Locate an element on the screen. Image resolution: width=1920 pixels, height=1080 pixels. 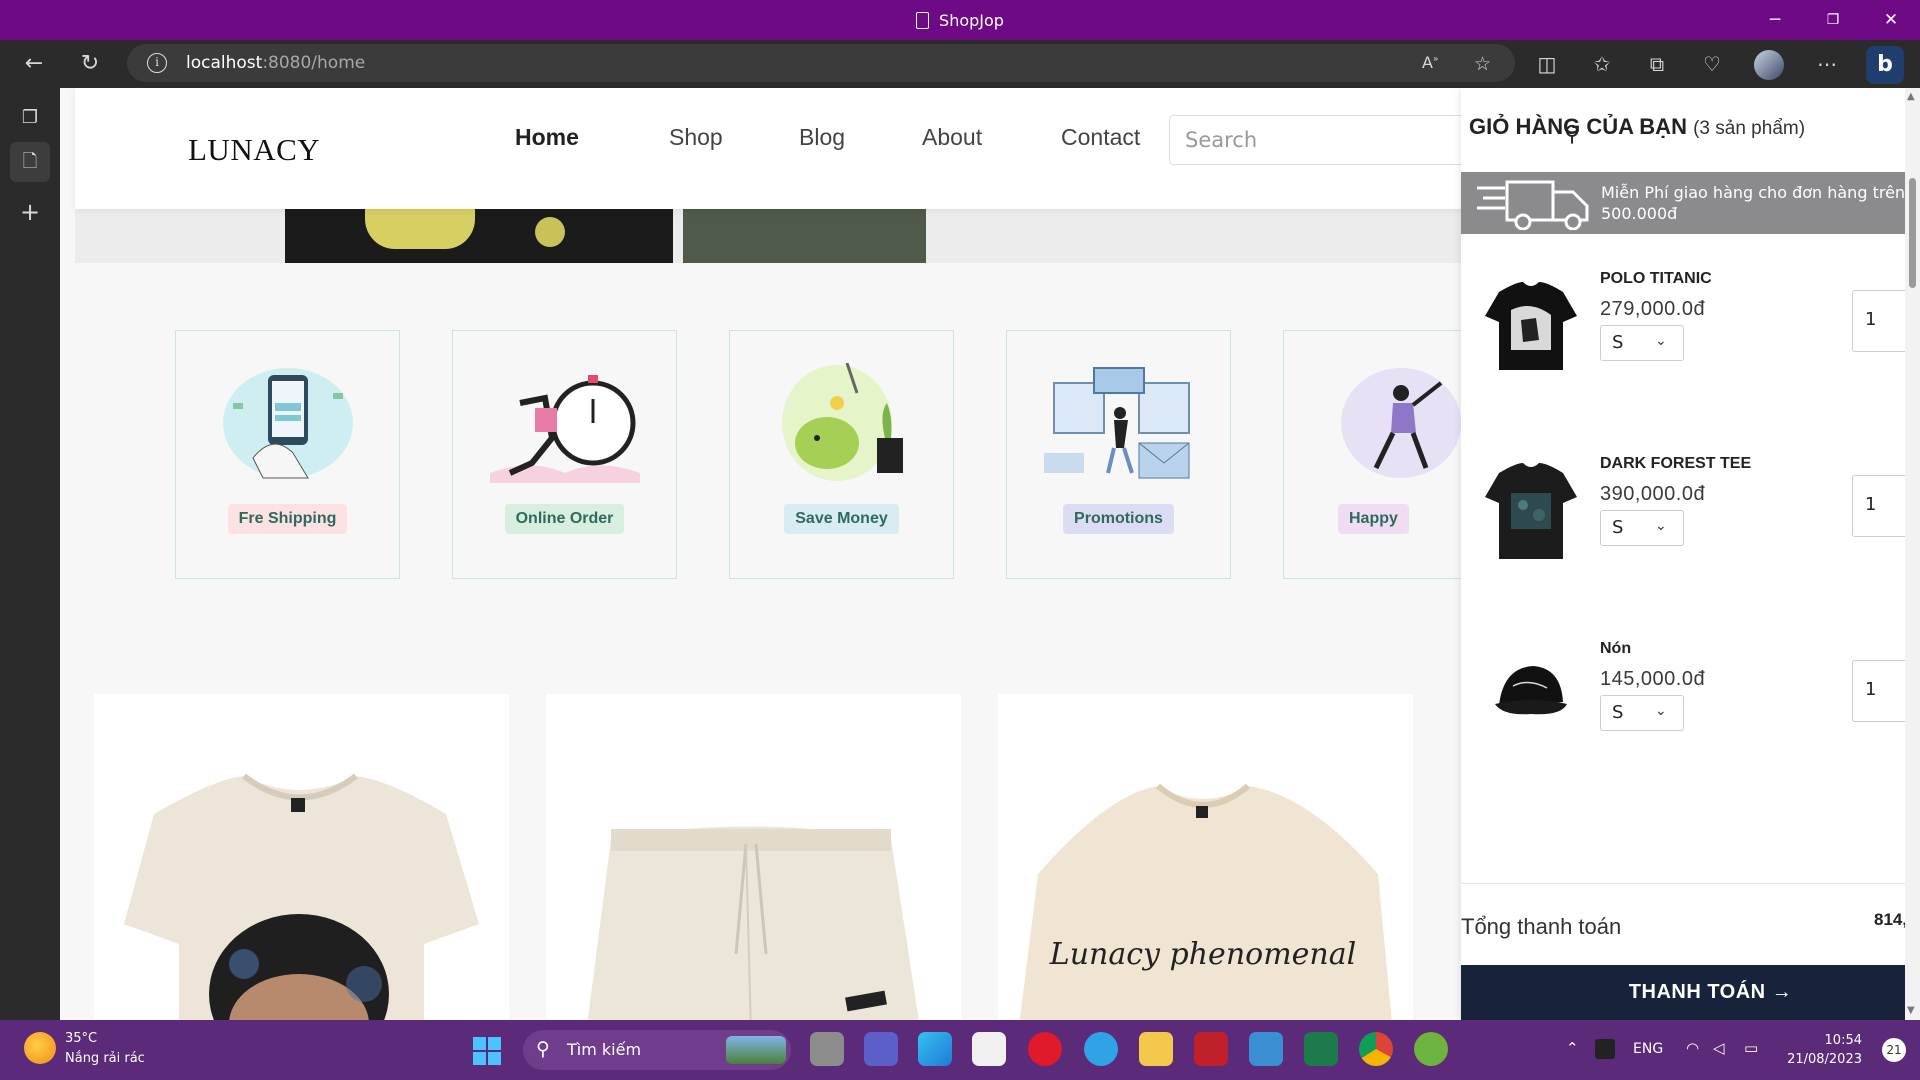
cart-item-name: Nón is located at coordinates (1616, 648).